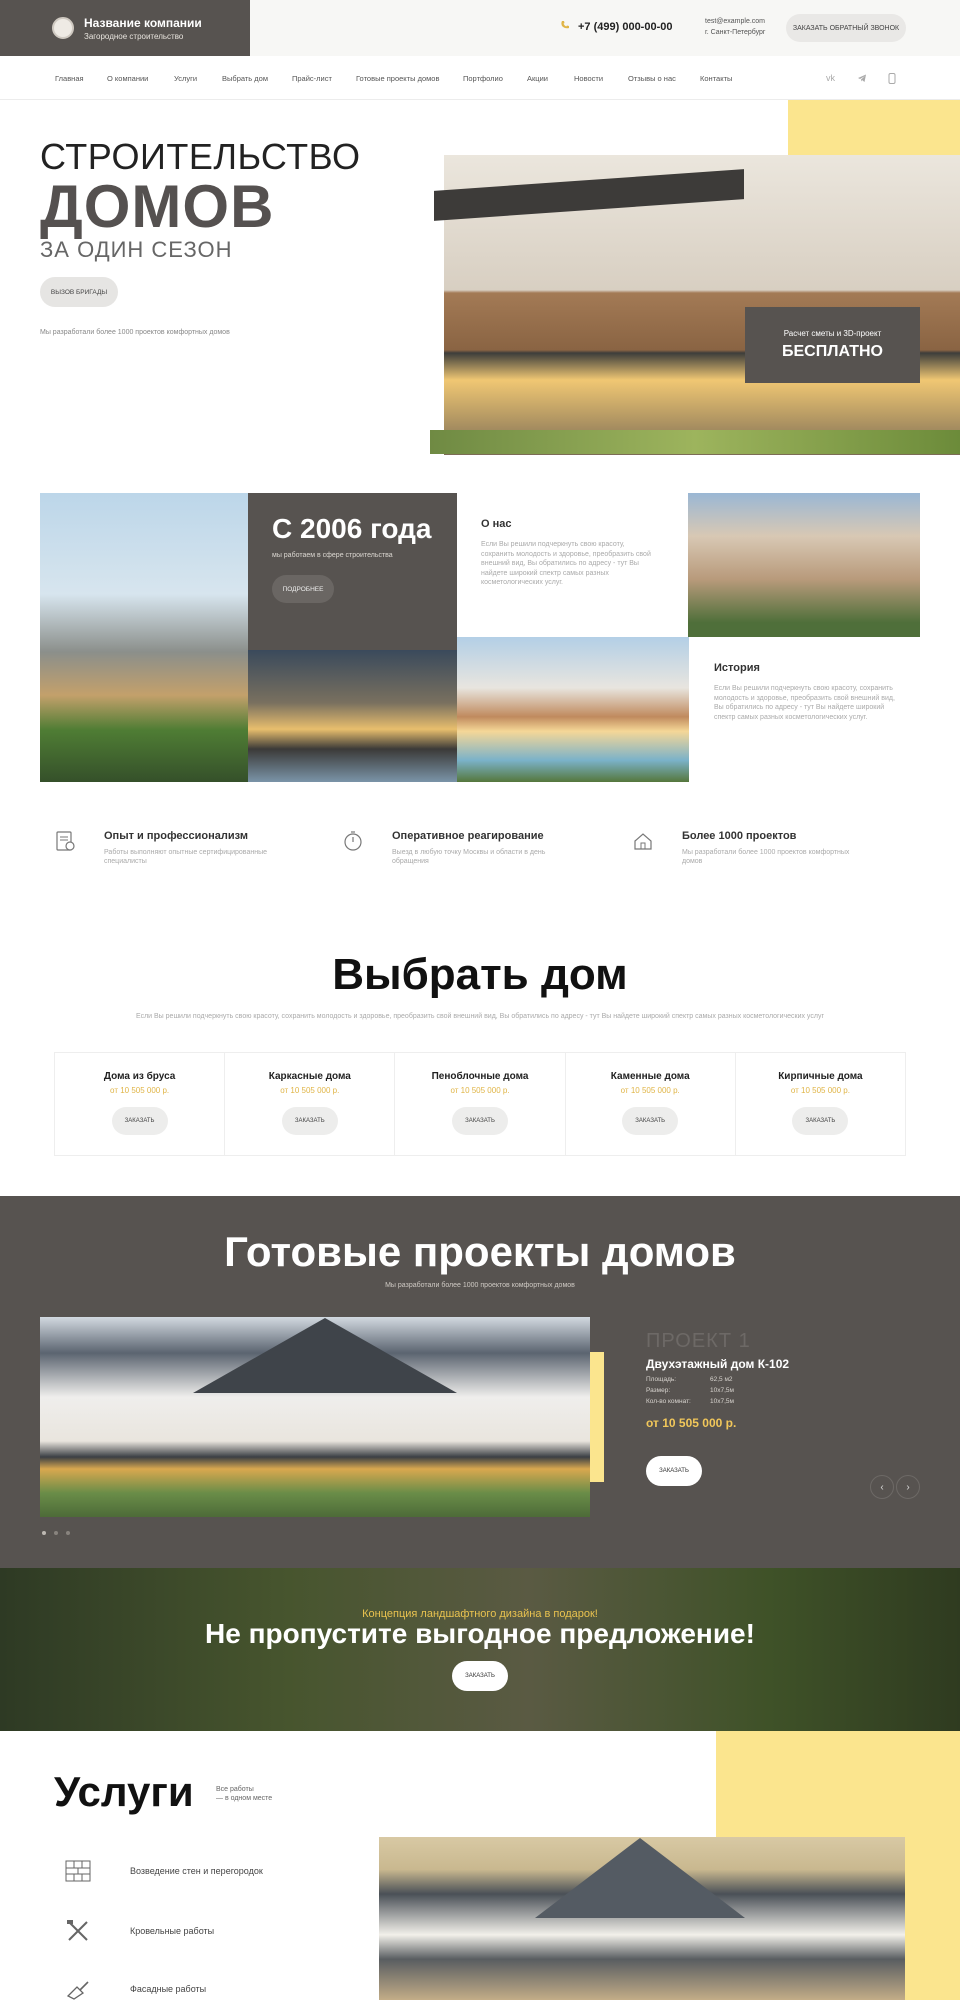  I want to click on offer-order-button: ЗАКАЗАТЬ, so click(480, 1676).